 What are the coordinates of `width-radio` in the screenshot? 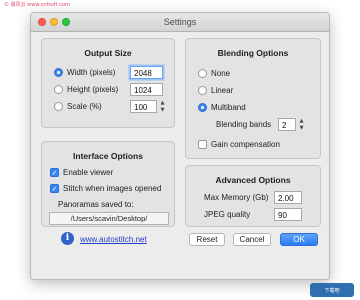 It's located at (58, 72).